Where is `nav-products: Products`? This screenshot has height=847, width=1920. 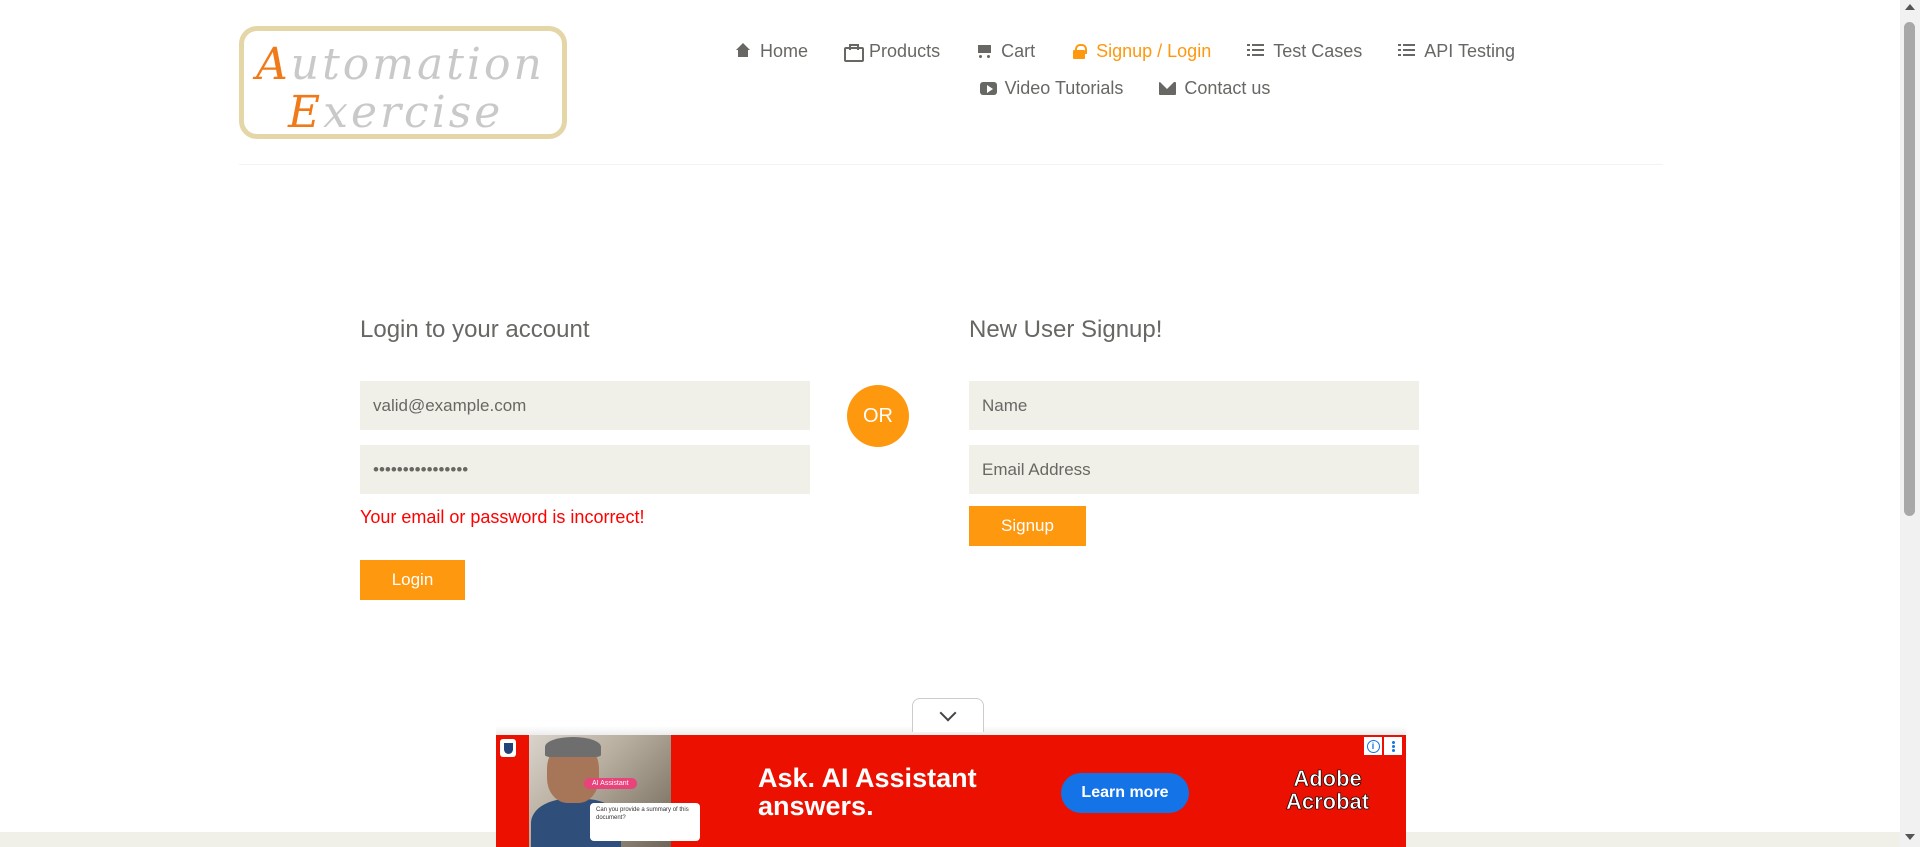
nav-products: Products is located at coordinates (892, 51).